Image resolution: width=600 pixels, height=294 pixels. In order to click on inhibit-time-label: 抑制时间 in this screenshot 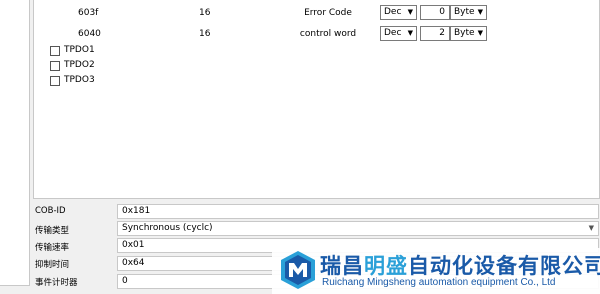, I will do `click(52, 265)`.